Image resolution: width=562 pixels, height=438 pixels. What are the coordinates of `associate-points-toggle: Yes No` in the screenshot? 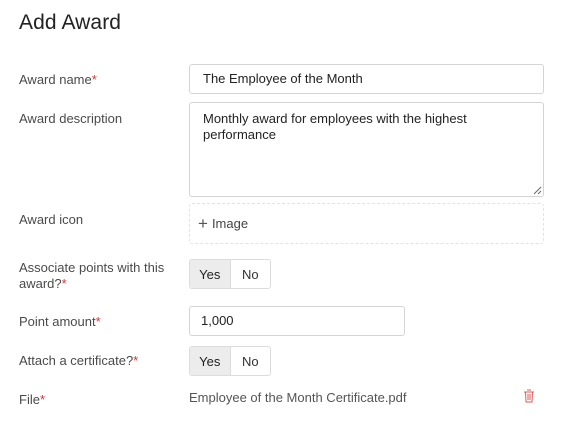 It's located at (230, 274).